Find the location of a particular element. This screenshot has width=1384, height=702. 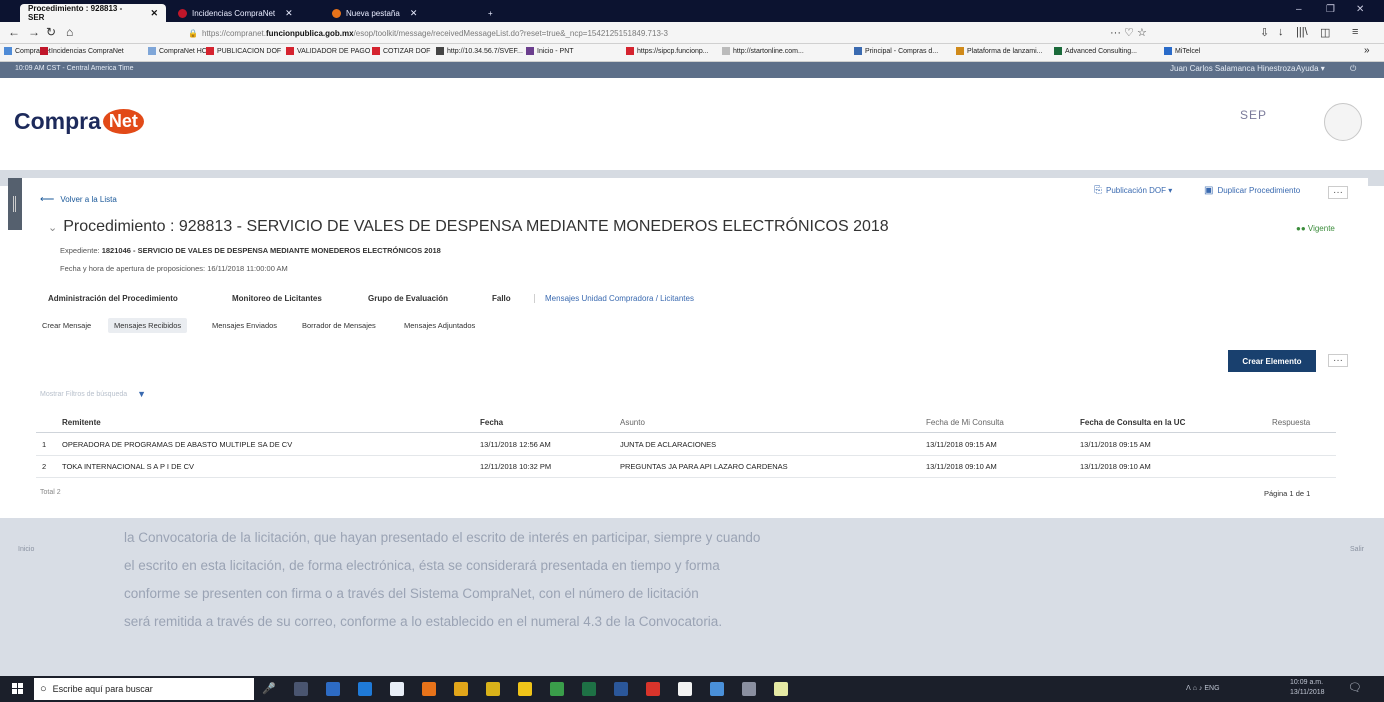

clock-time: 10:09 a.m. is located at coordinates (1306, 682).